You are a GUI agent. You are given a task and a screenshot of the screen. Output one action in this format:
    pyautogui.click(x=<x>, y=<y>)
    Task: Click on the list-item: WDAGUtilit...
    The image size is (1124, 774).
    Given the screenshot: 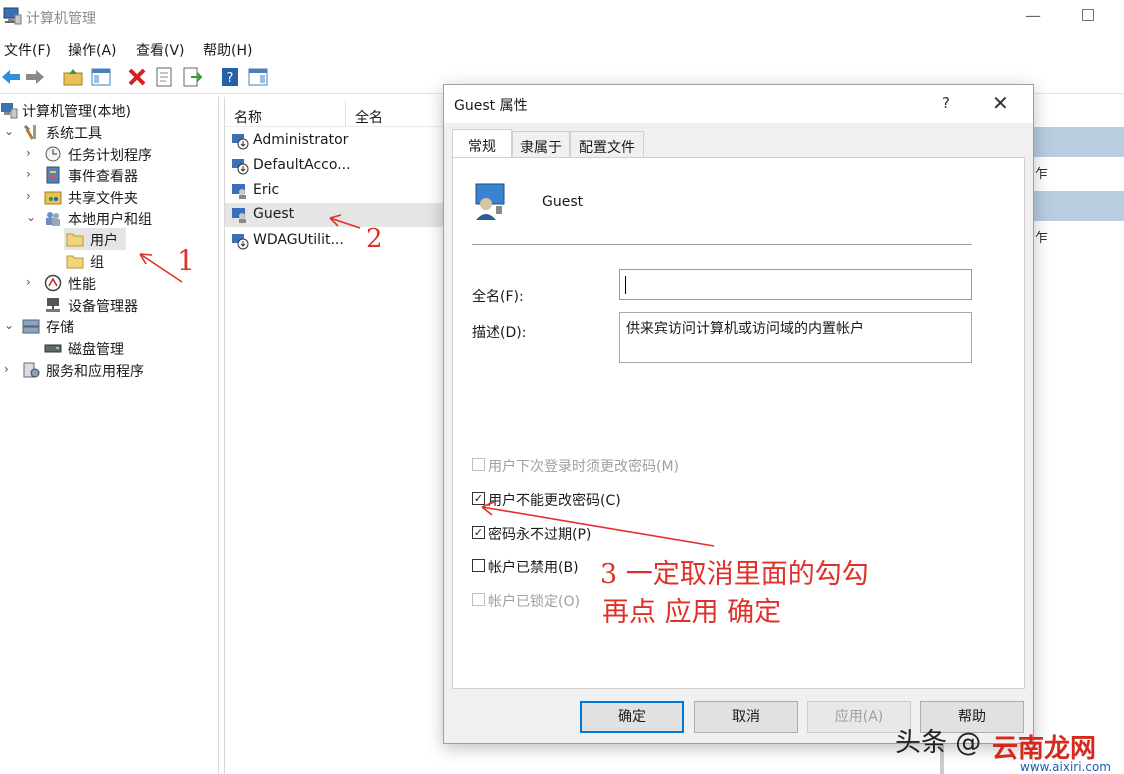 What is the action you would take?
    pyautogui.click(x=335, y=241)
    